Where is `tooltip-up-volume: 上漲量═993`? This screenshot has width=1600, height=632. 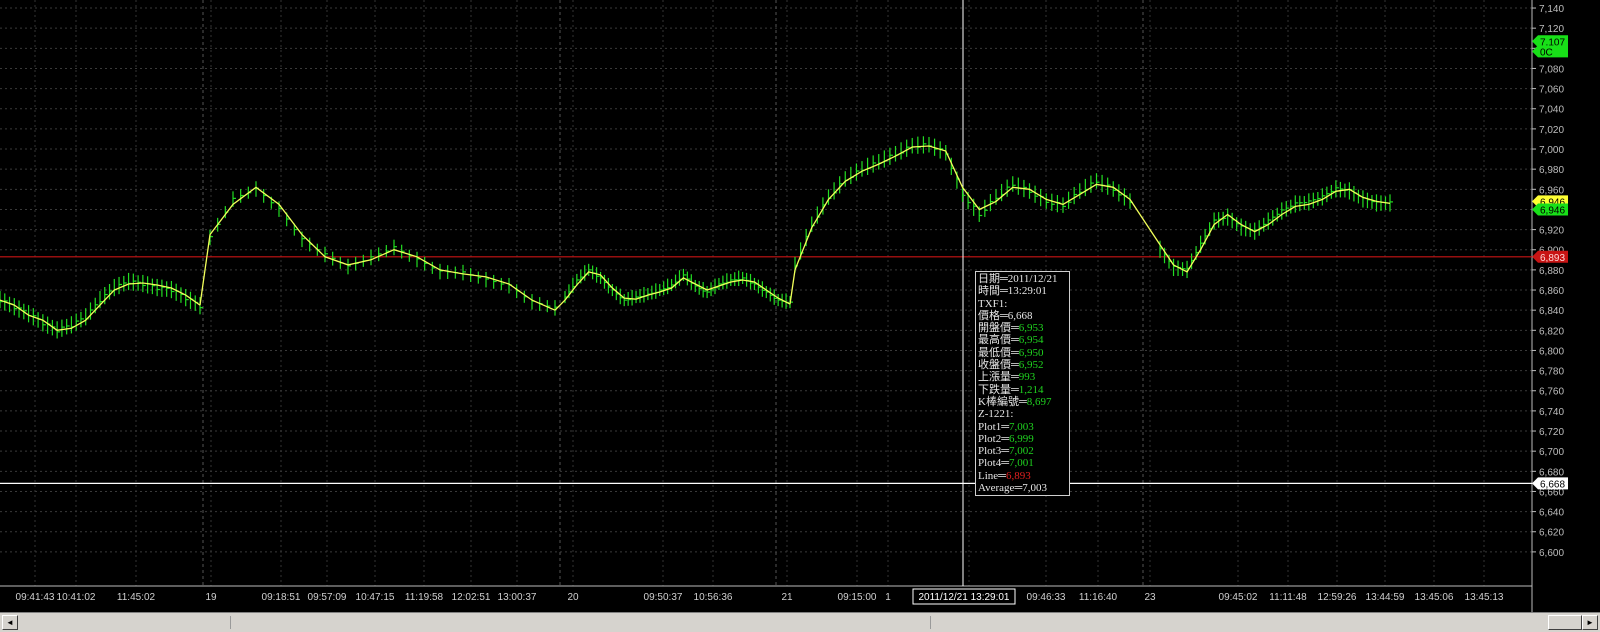 tooltip-up-volume: 上漲量═993 is located at coordinates (1007, 377).